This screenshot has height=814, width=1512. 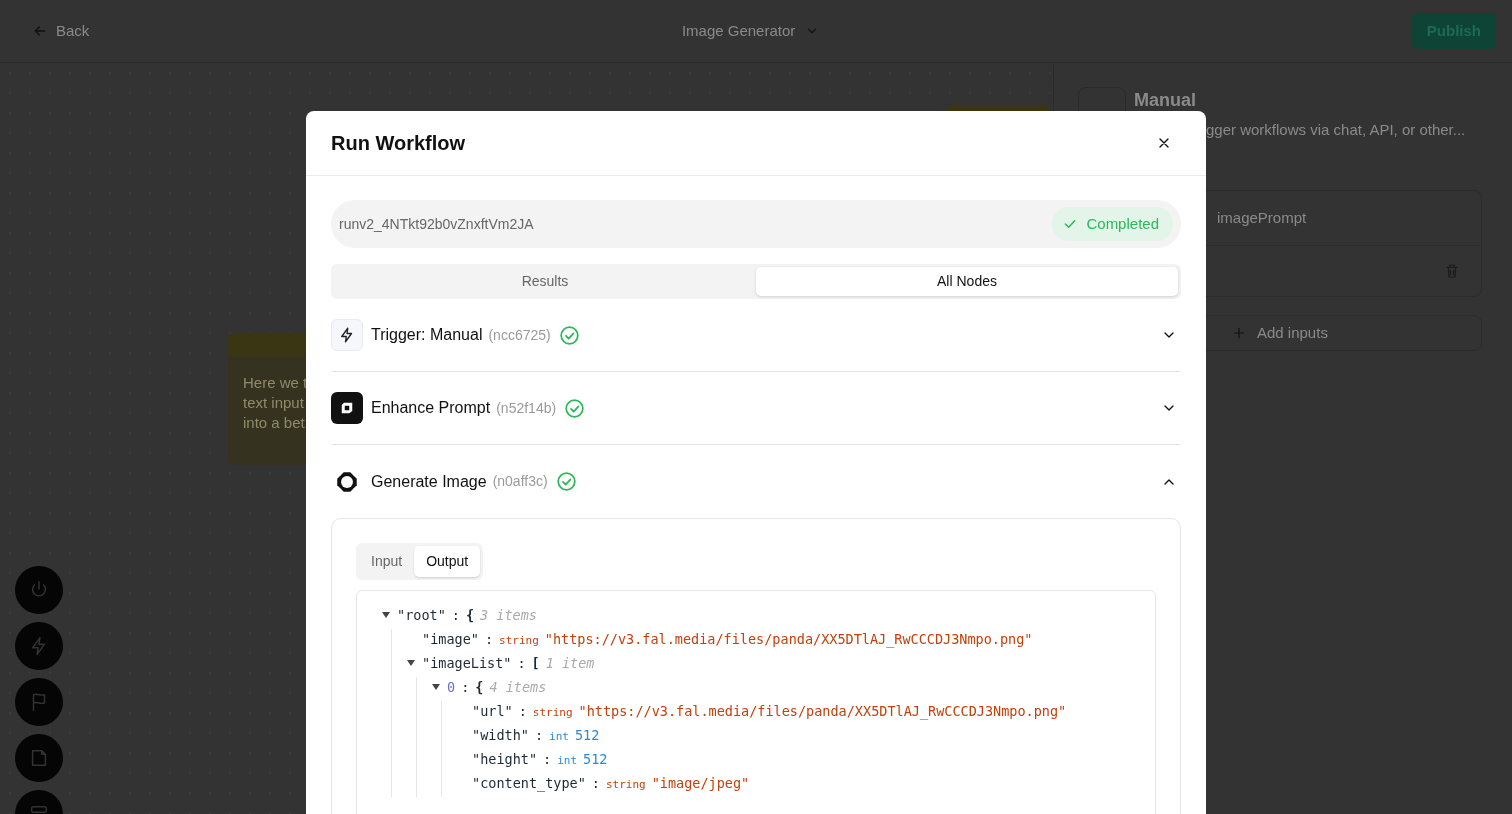 I want to click on run-id: runv2_4NTkt92b0vZnxftVm2JA, so click(x=436, y=224).